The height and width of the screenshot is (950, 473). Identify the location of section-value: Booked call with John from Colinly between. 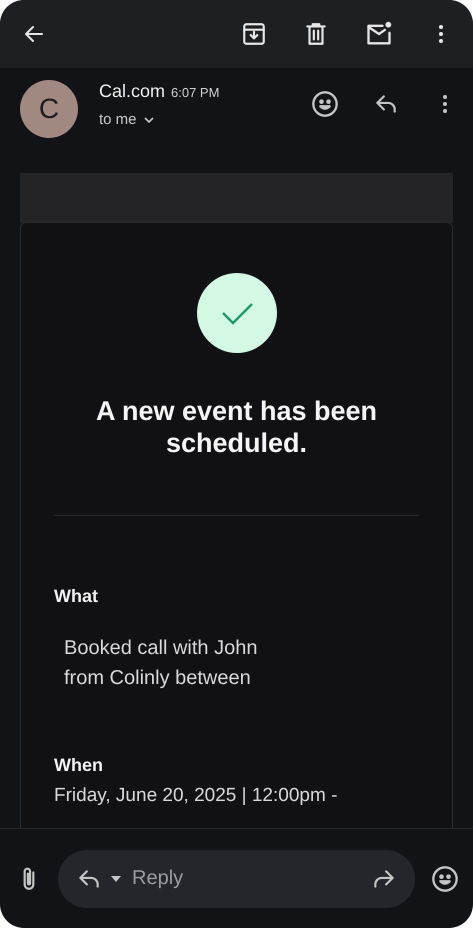
(160, 663).